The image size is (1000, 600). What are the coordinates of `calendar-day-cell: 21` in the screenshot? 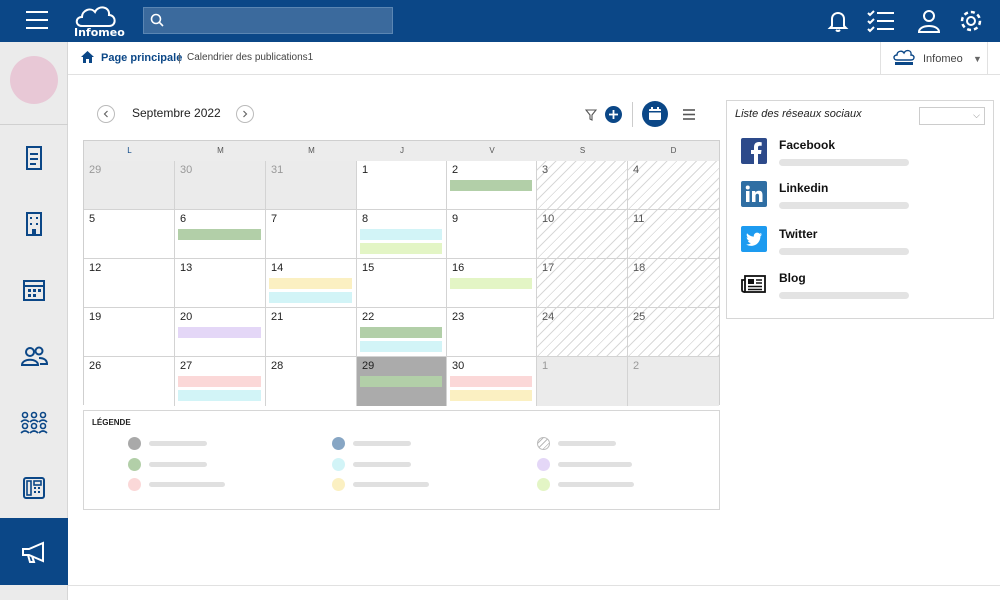 It's located at (311, 332).